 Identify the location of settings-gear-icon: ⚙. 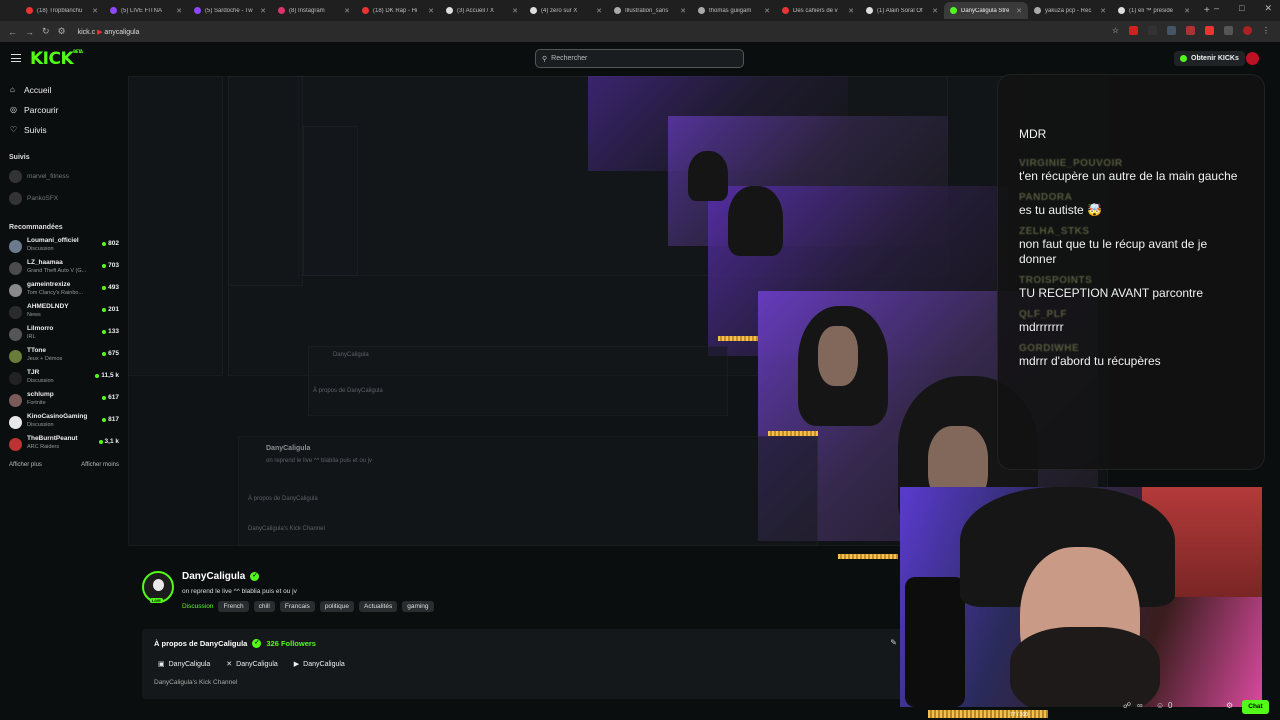
(1229, 705).